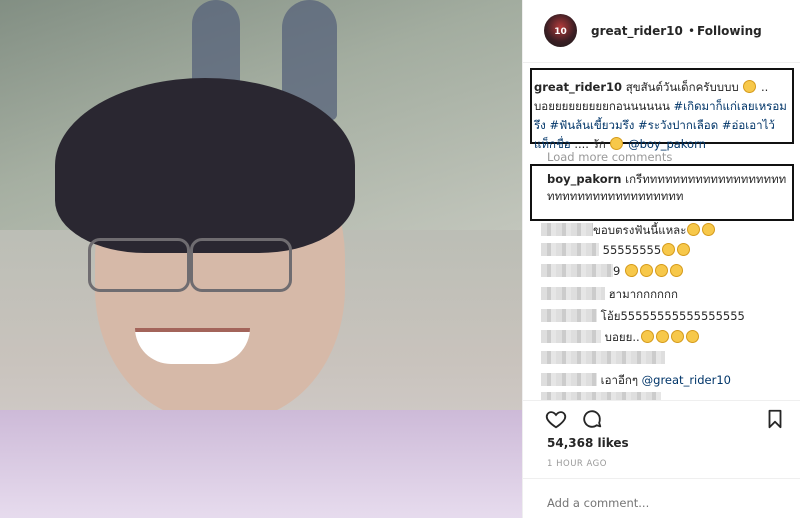  I want to click on comment-item: เอาอีกๆ @great_rider10, so click(636, 381).